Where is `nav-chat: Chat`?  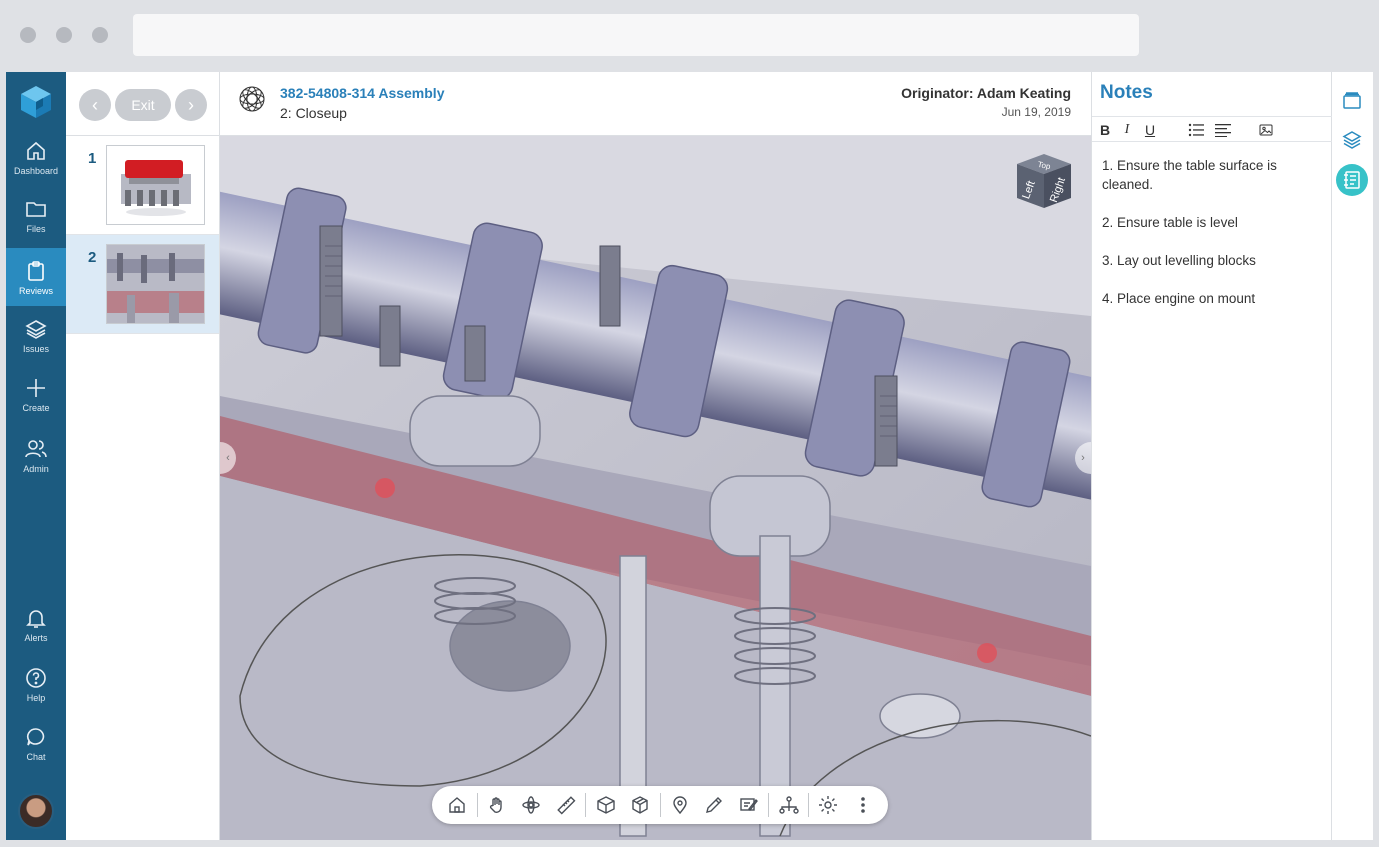 nav-chat: Chat is located at coordinates (36, 743).